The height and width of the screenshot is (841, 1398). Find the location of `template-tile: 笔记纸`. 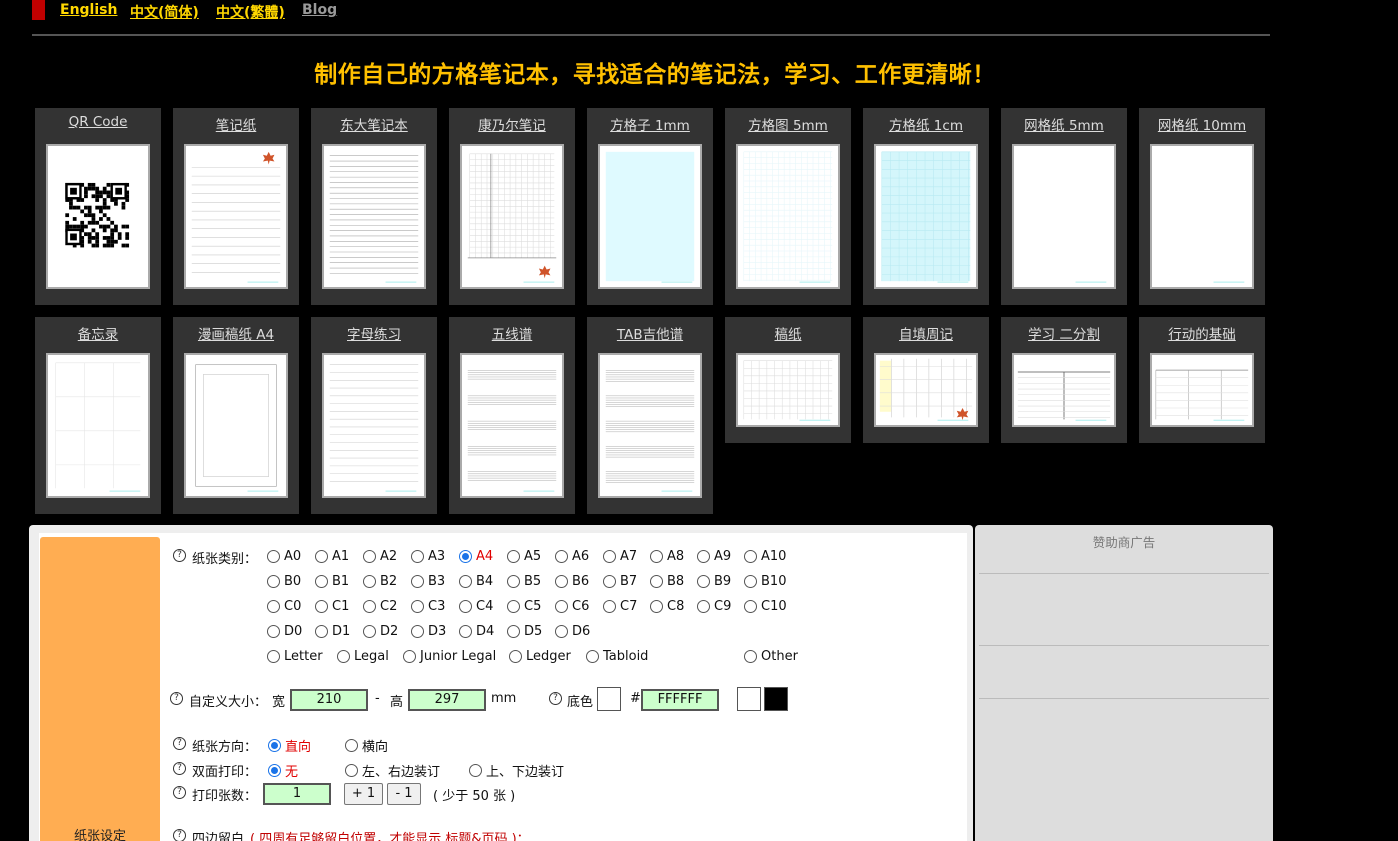

template-tile: 笔记纸 is located at coordinates (236, 206).